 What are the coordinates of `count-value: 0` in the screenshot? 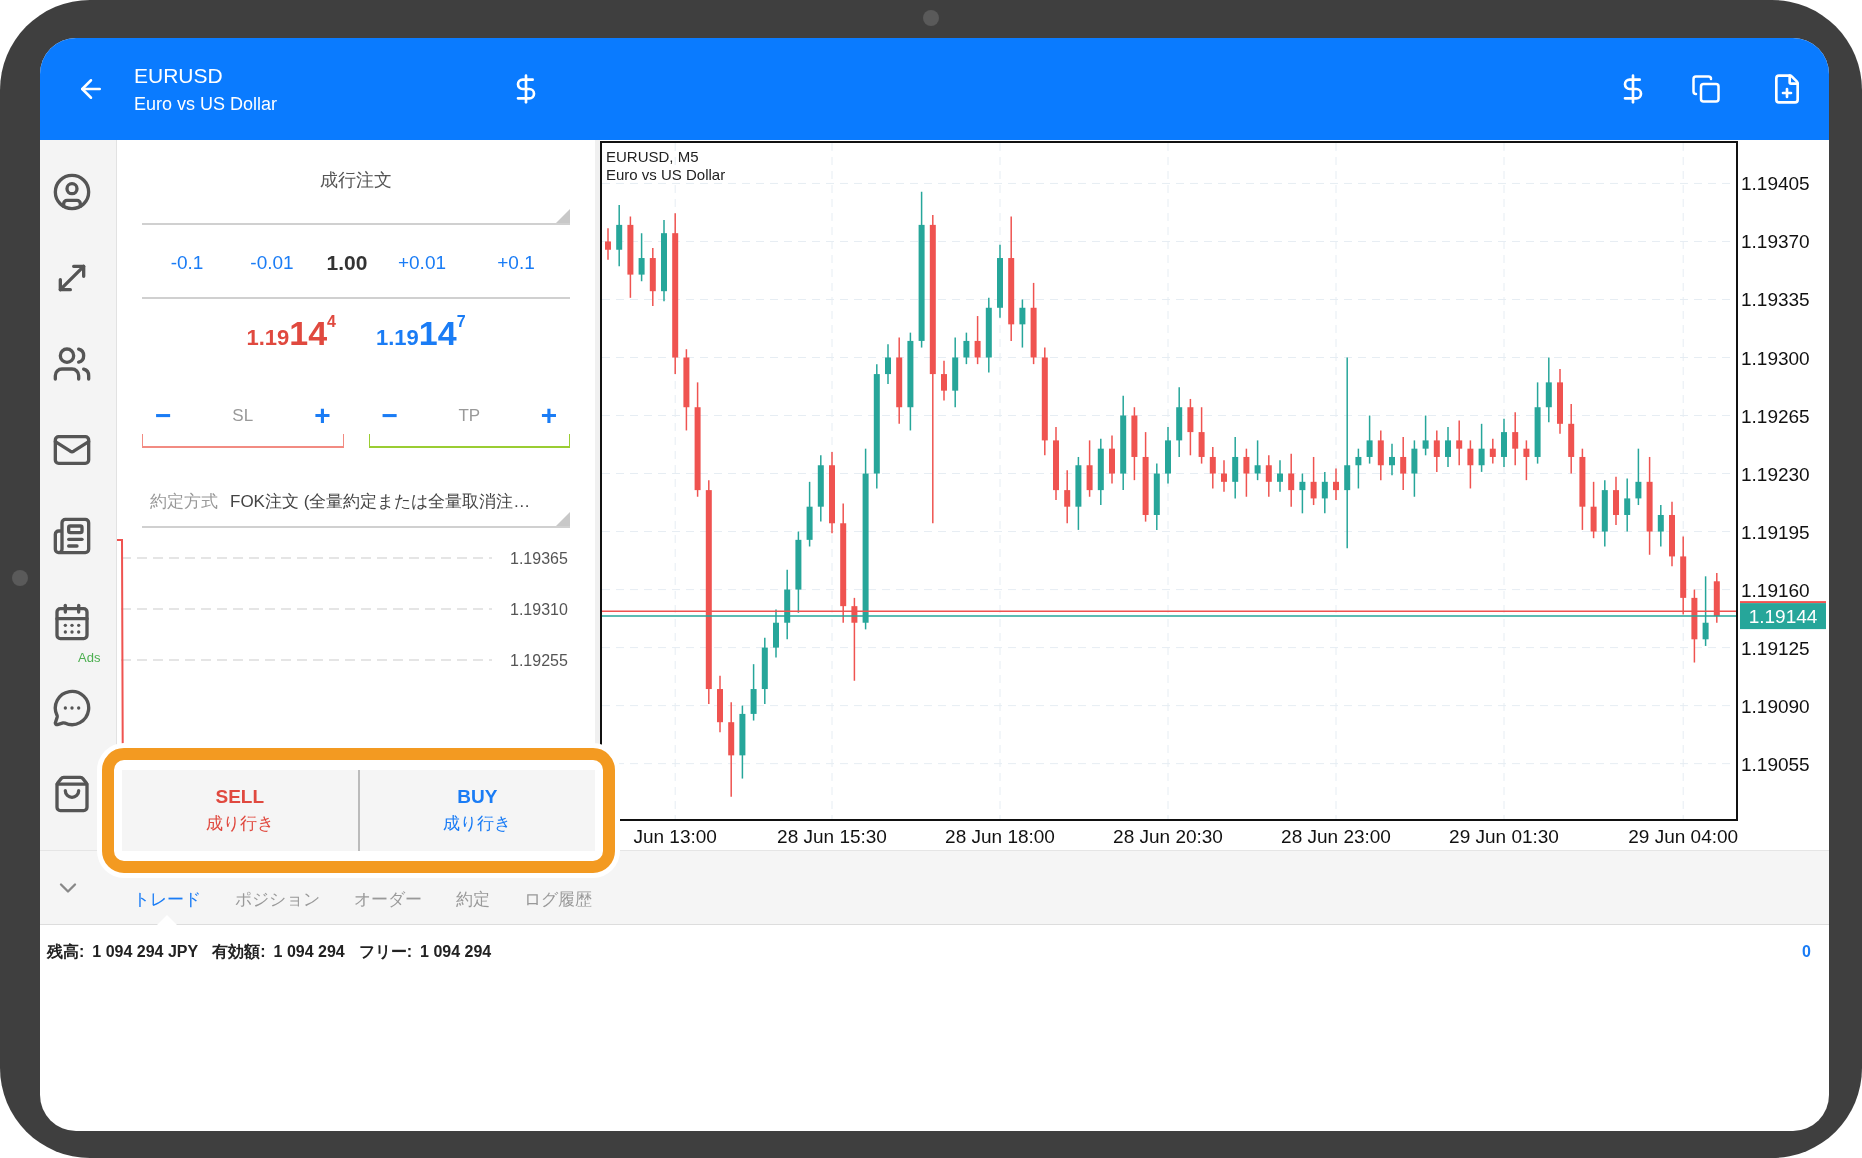 It's located at (1806, 952).